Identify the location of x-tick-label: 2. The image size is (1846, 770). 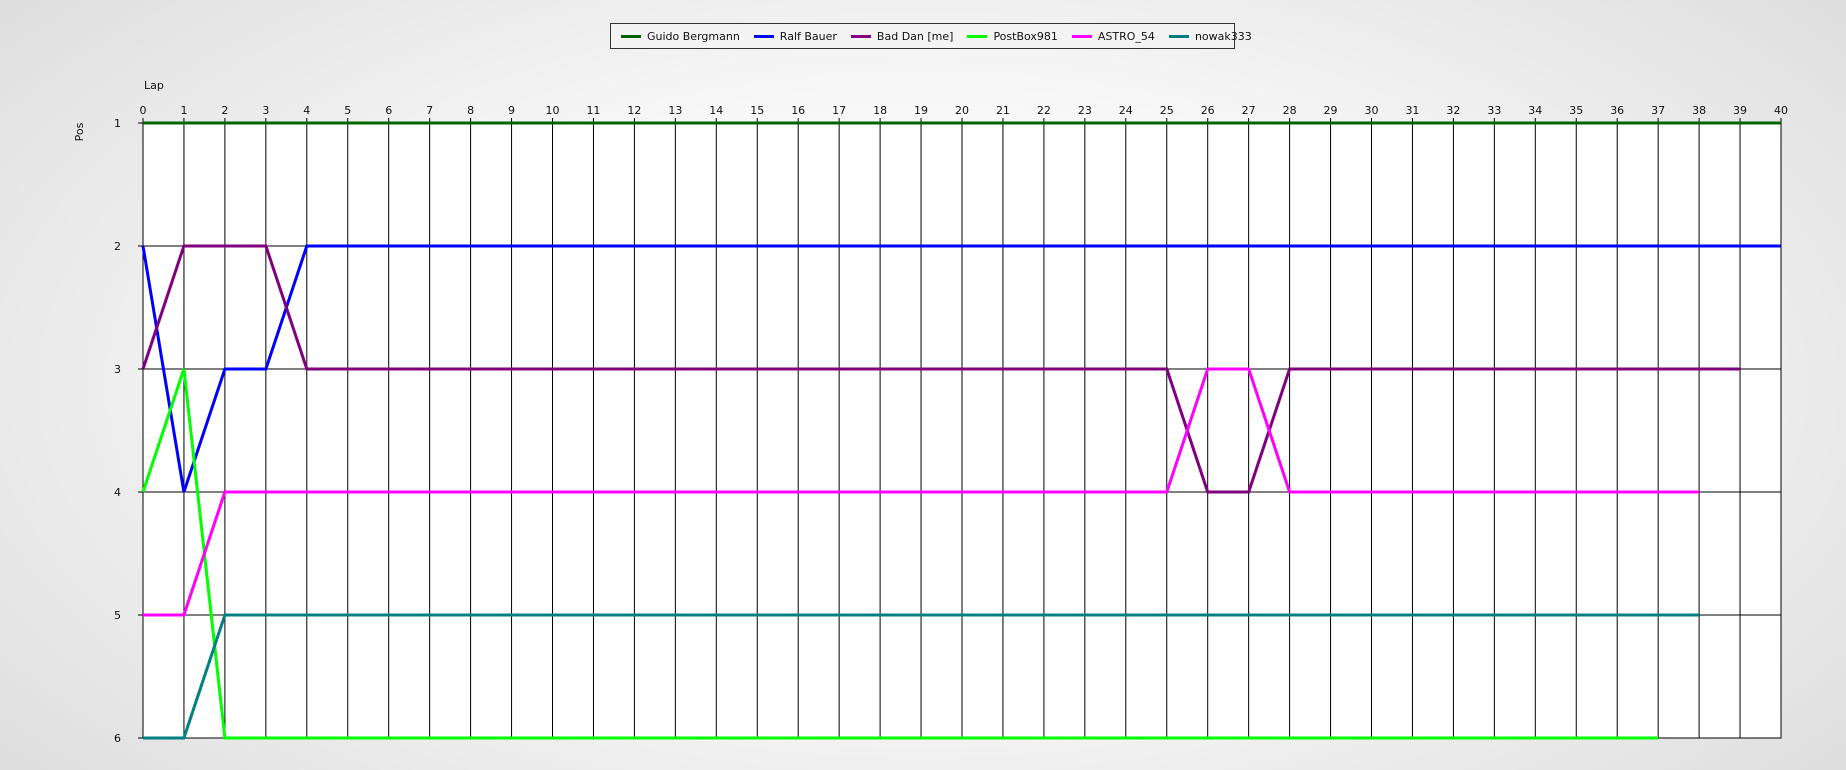
(224, 110).